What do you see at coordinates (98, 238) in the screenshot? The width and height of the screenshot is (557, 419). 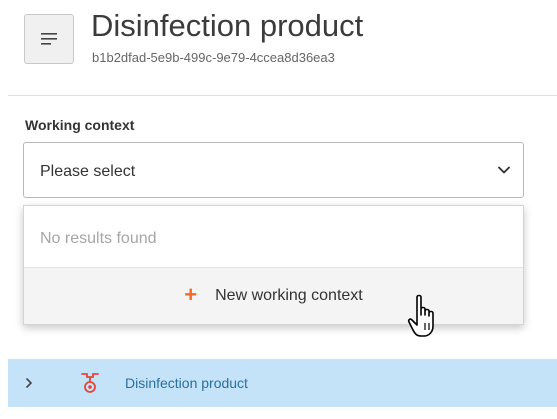 I see `no-results-text: No results found` at bounding box center [98, 238].